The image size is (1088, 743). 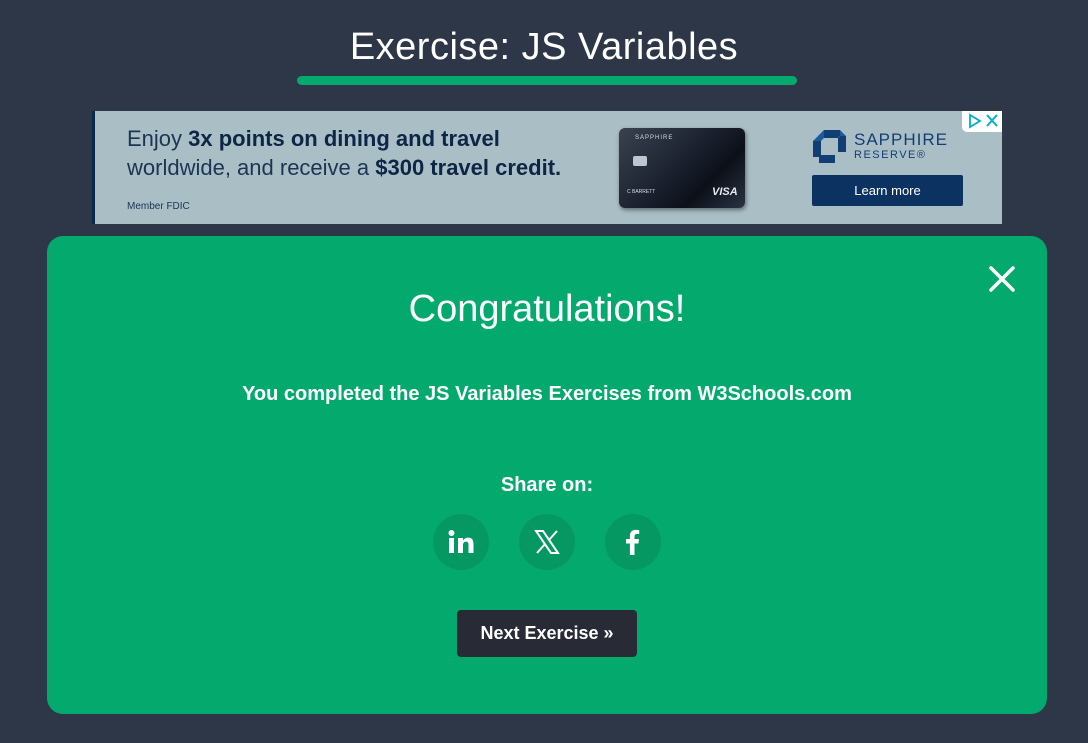 I want to click on ad-learn-more-button: Learn more, so click(x=887, y=190).